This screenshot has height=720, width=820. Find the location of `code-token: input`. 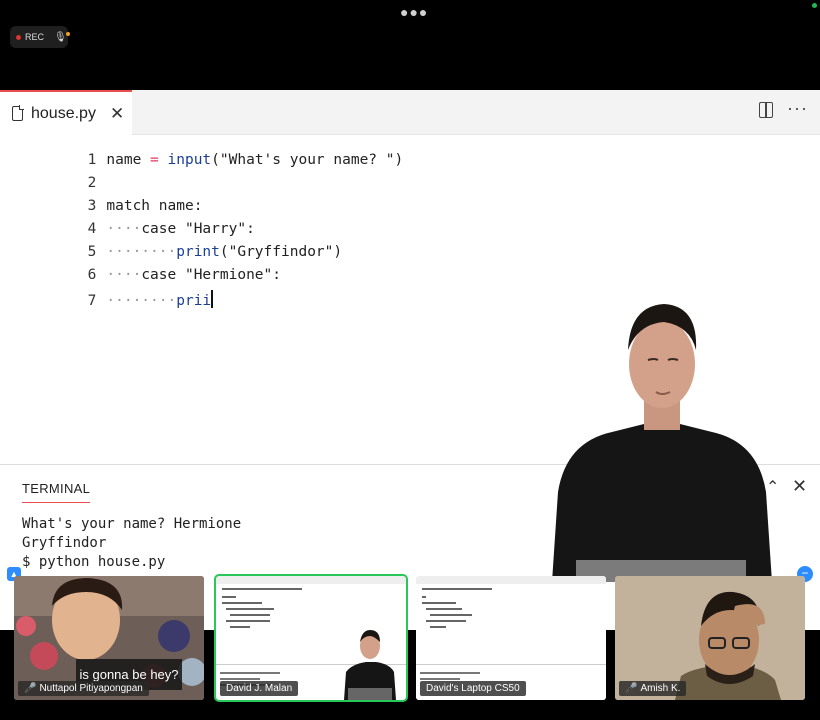

code-token: input is located at coordinates (189, 160).